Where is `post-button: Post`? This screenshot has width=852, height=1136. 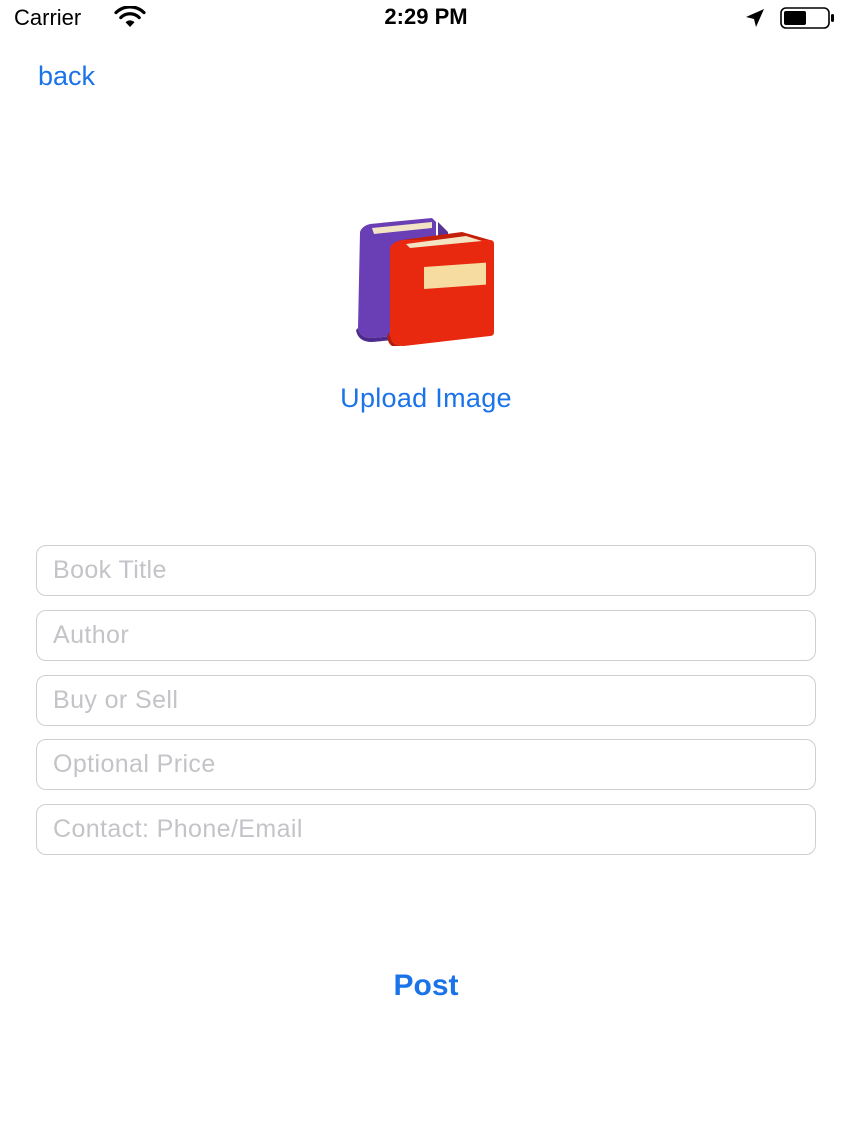 post-button: Post is located at coordinates (426, 986).